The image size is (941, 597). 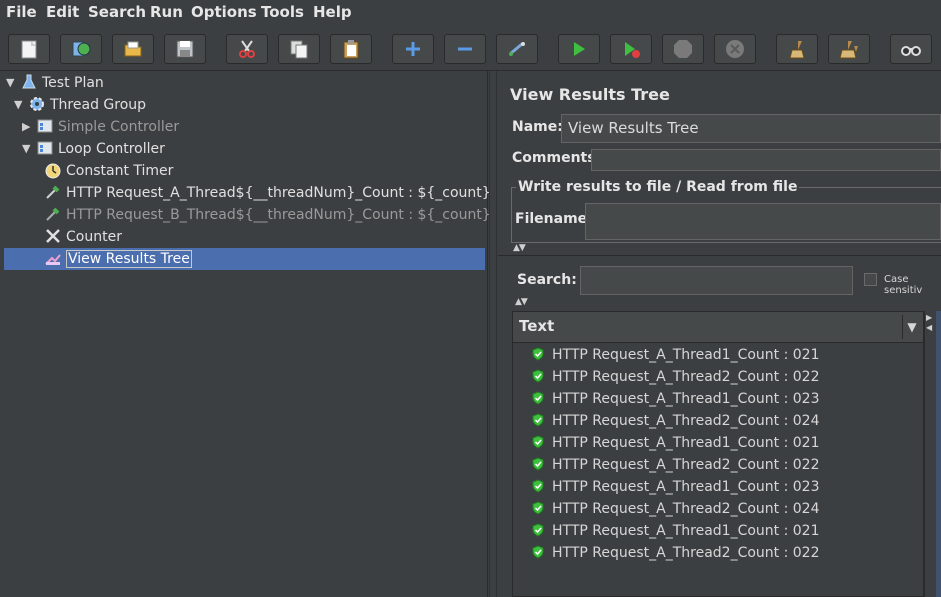 I want to click on right-panel-edge, so click(x=938, y=454).